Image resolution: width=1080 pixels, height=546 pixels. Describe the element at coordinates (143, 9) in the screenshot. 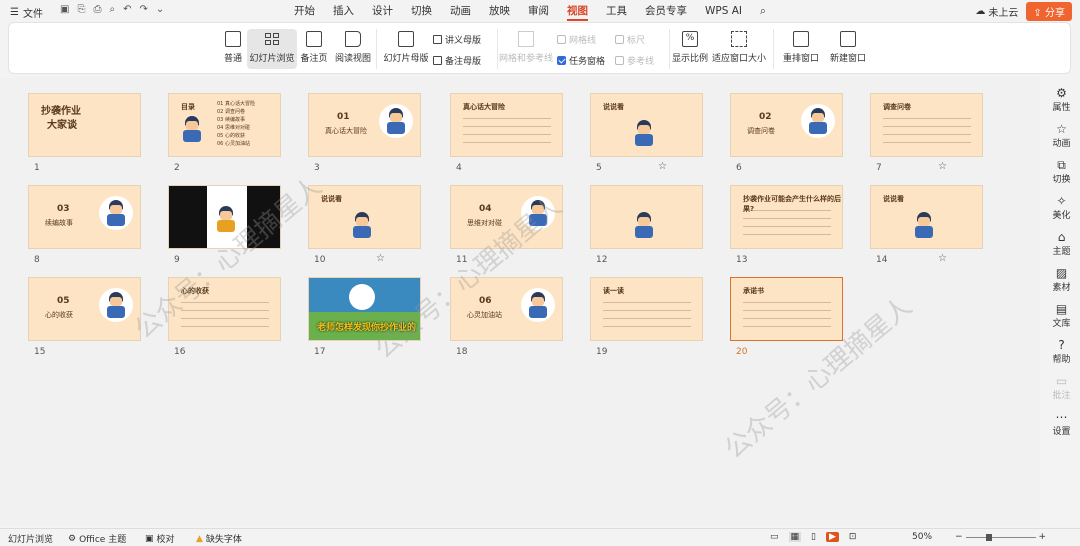

I see `redo-icon: ↷` at that location.